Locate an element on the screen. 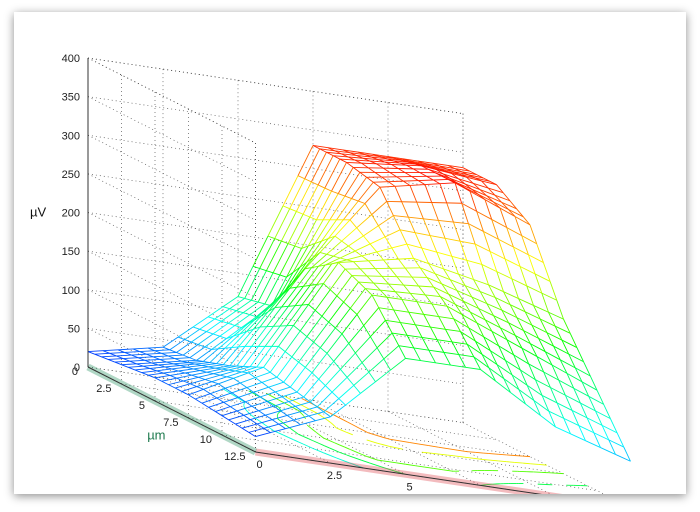 Image resolution: width=700 pixels, height=512 pixels. z-axis-ticks: 050100150200250300350400 is located at coordinates (71, 213).